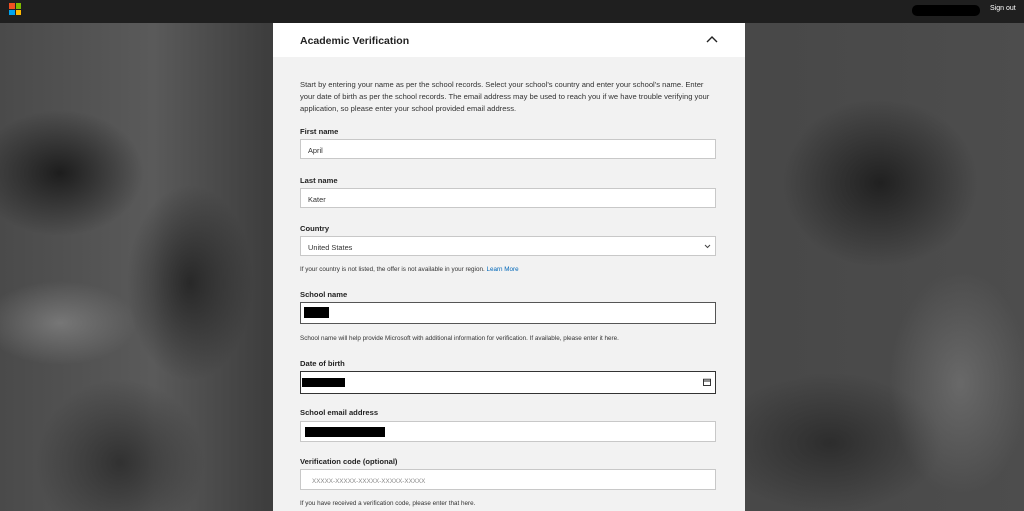  I want to click on chevron-up-icon, so click(712, 40).